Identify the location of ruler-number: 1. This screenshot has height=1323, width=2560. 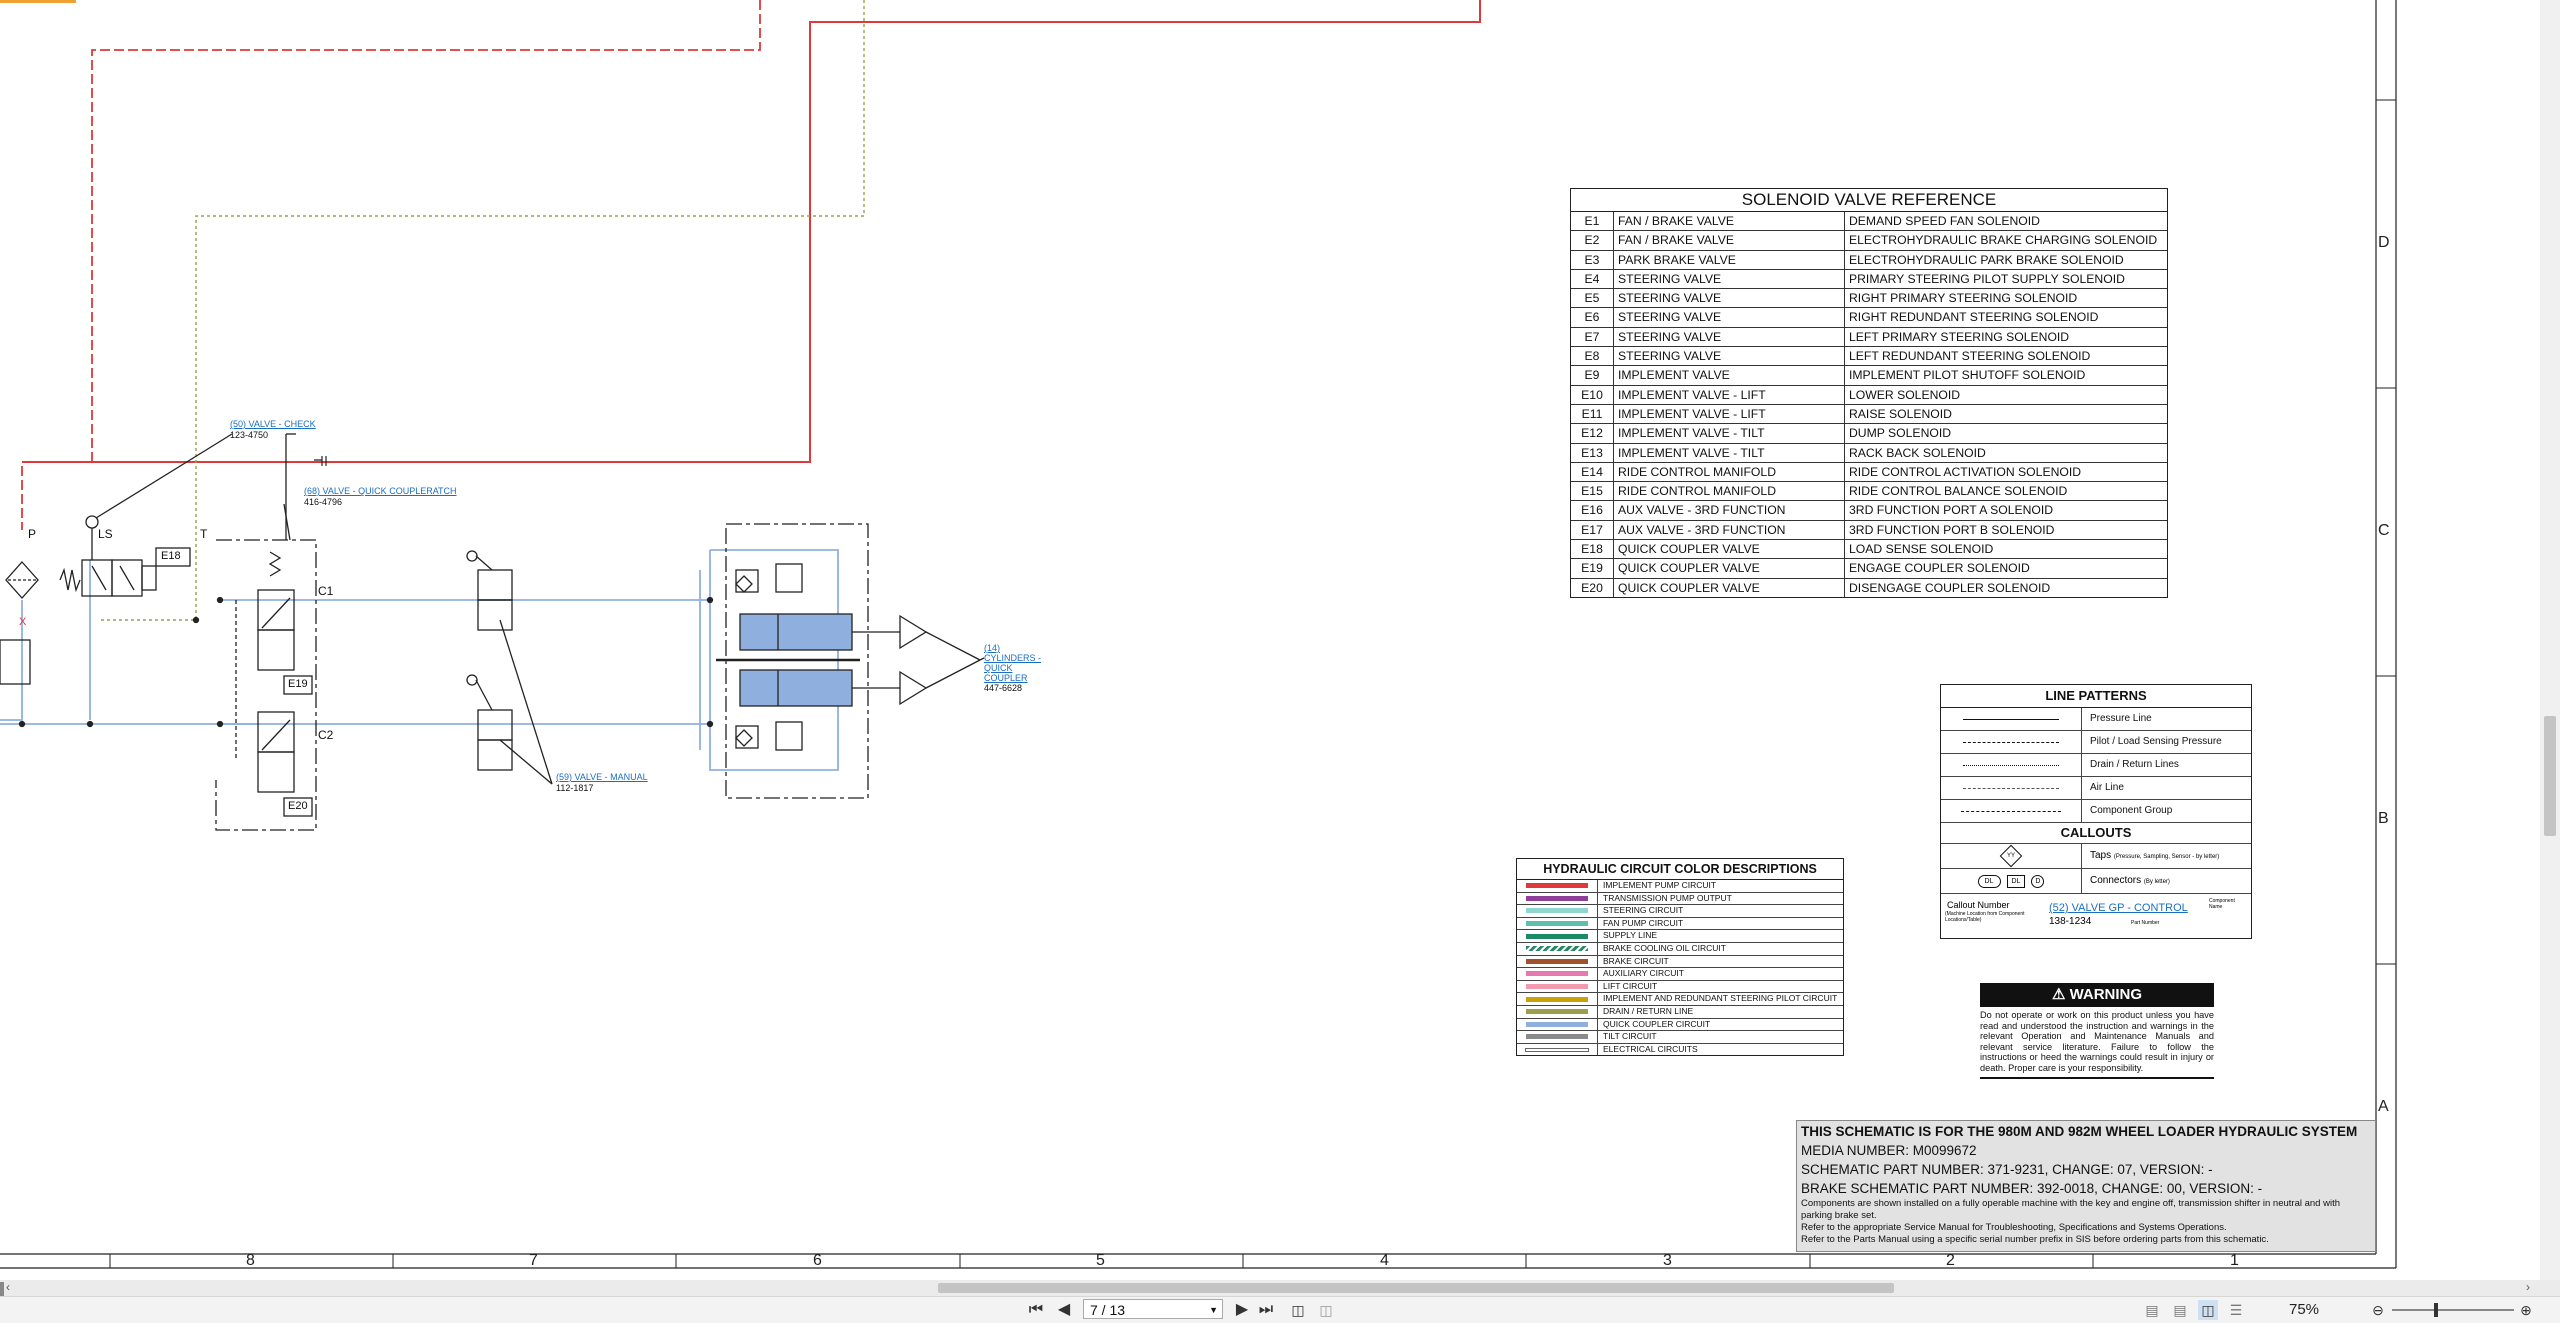
(2234, 1260).